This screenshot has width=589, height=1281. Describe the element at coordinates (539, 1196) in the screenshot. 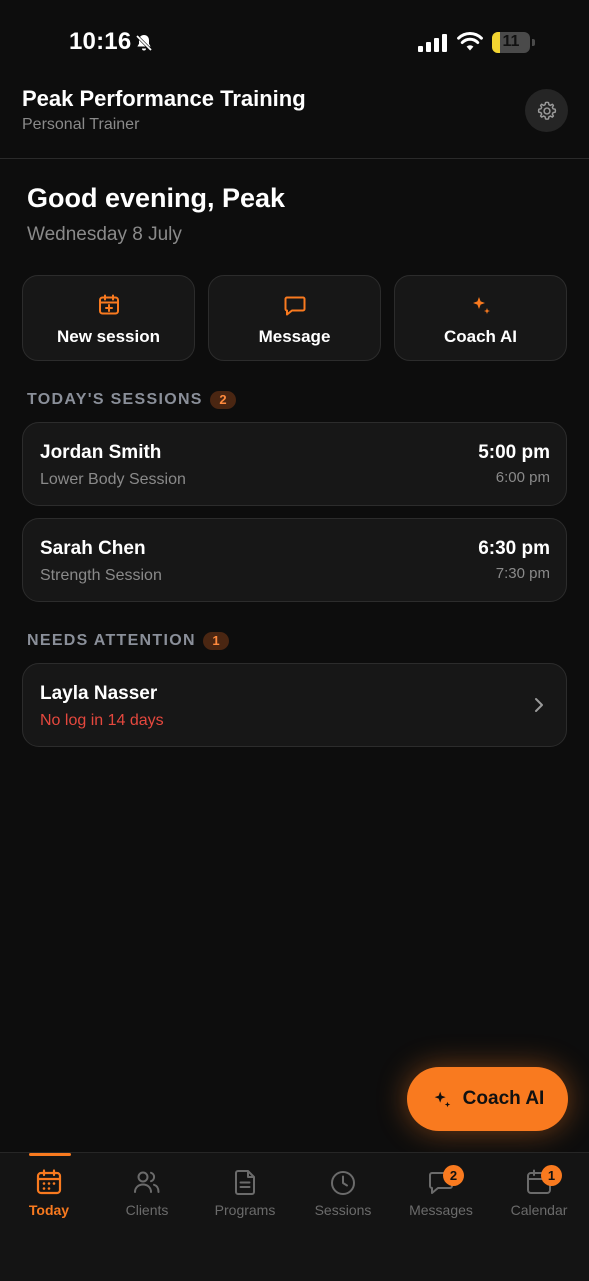

I see `tab-calendar: 1 Calendar` at that location.